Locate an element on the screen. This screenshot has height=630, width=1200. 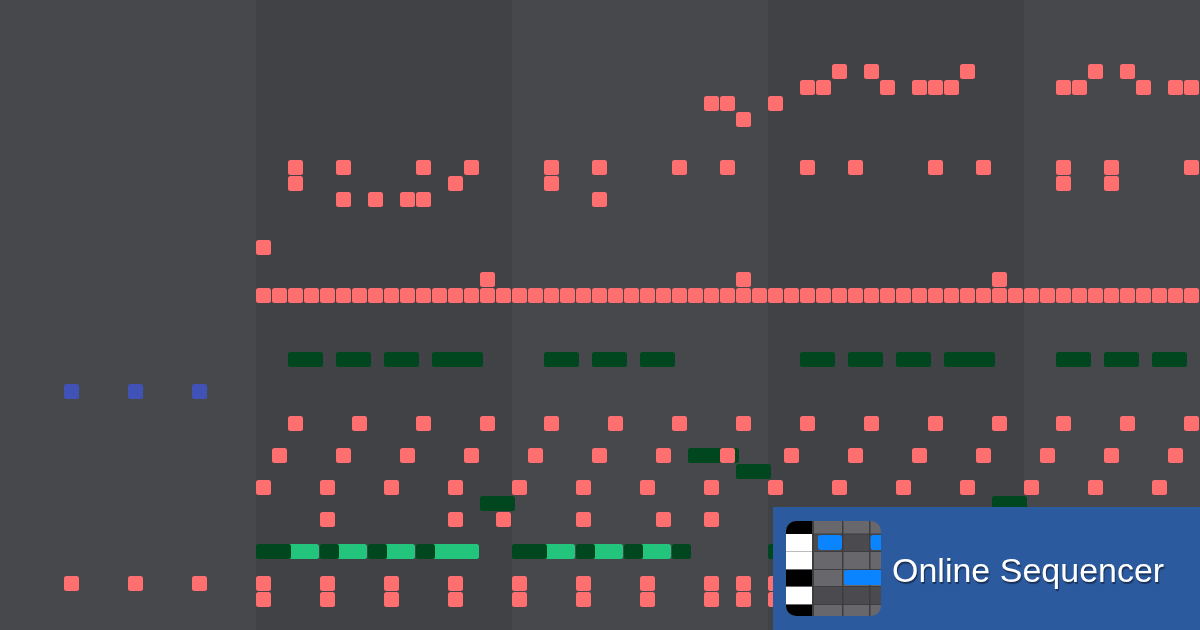
piano-grid-icon is located at coordinates (833, 568).